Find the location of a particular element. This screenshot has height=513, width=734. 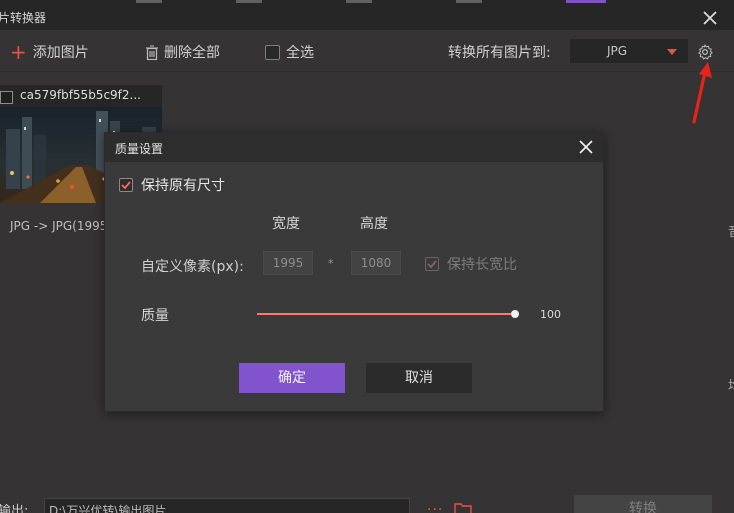

image-card-checkbox is located at coordinates (6, 97).